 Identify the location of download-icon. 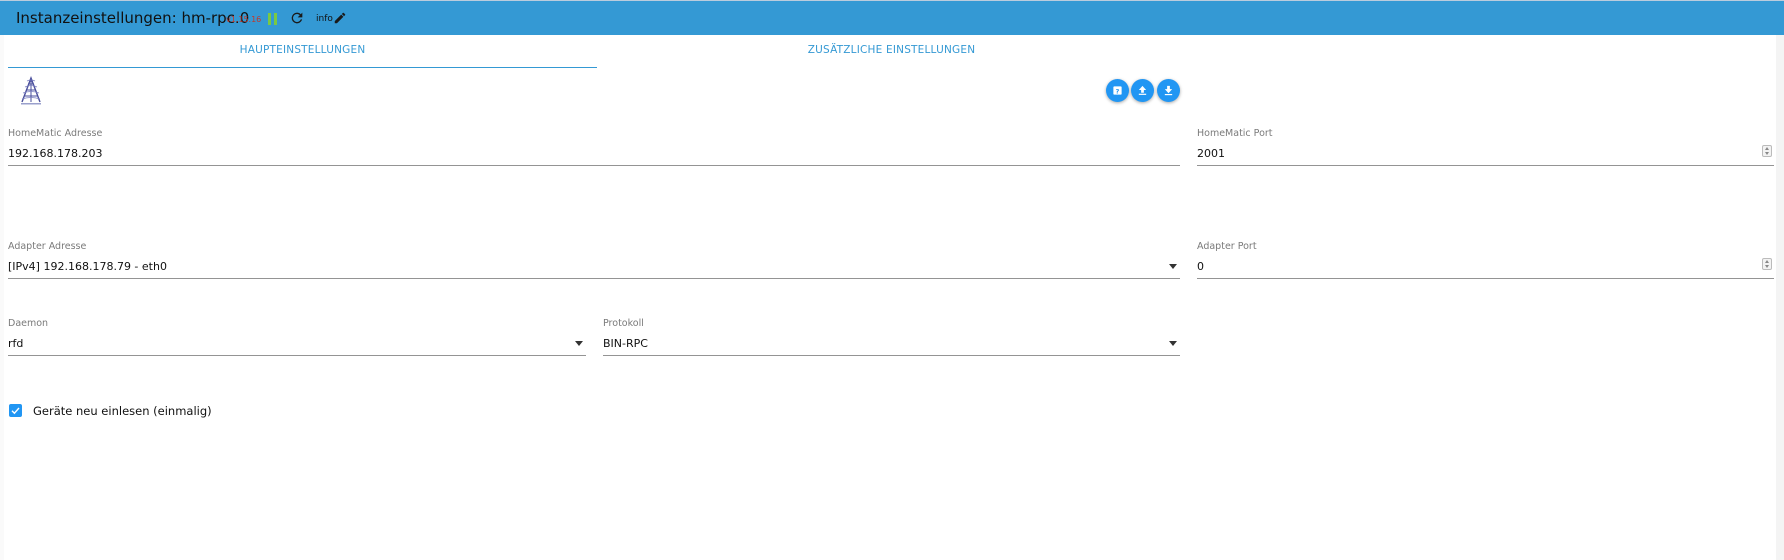
(1168, 90).